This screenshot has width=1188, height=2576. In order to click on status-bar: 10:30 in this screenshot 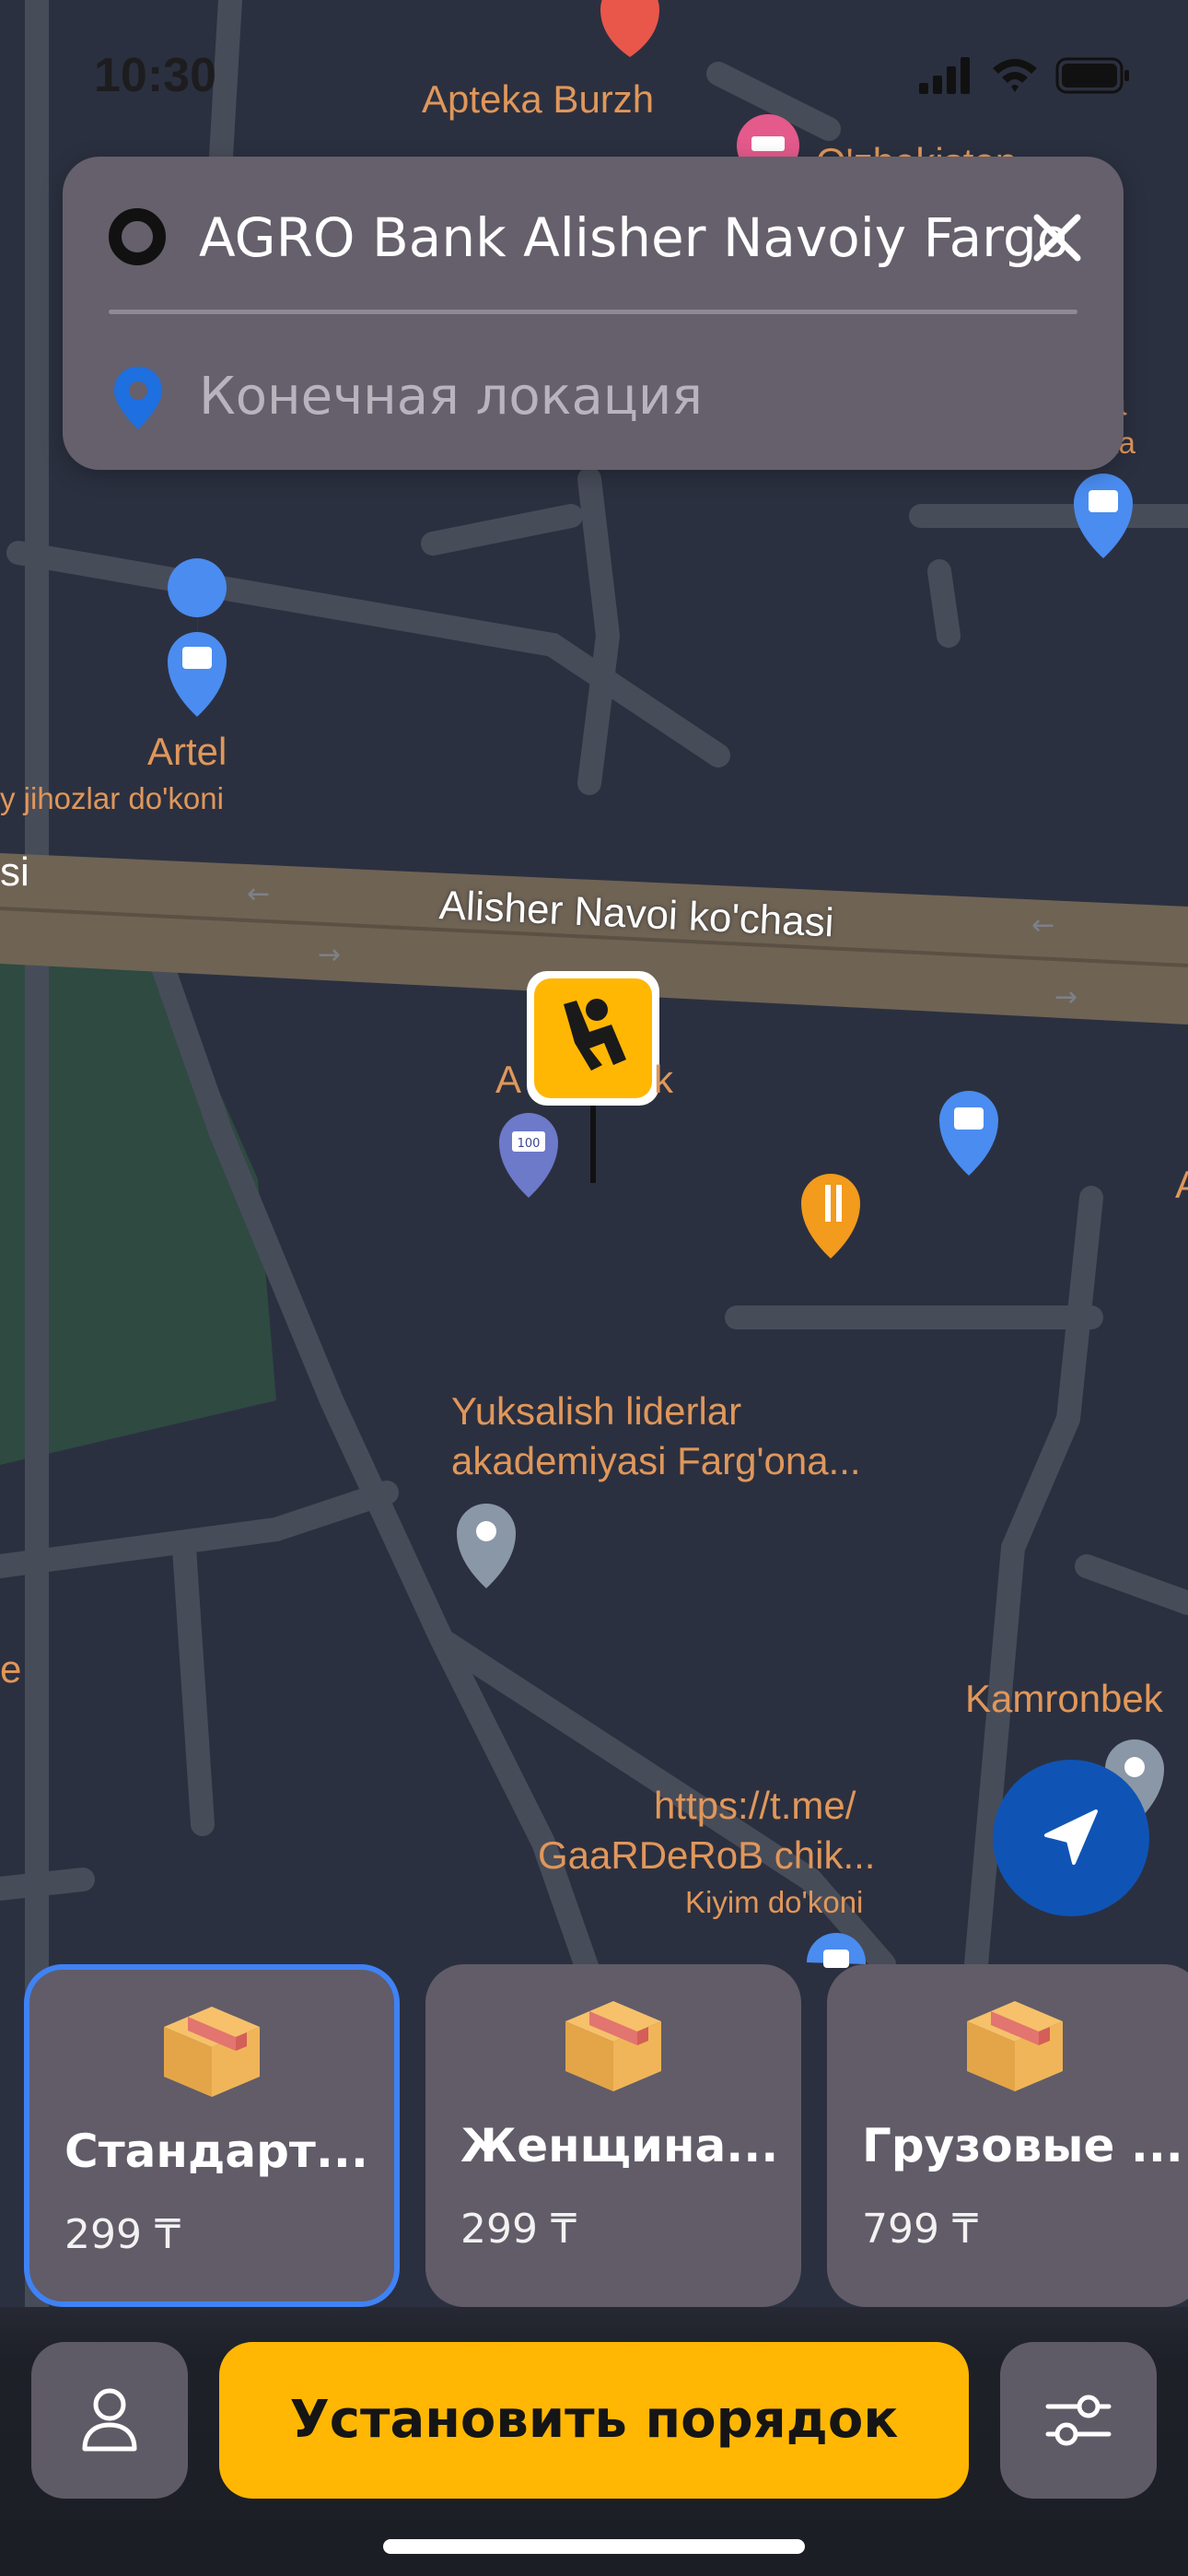, I will do `click(594, 73)`.